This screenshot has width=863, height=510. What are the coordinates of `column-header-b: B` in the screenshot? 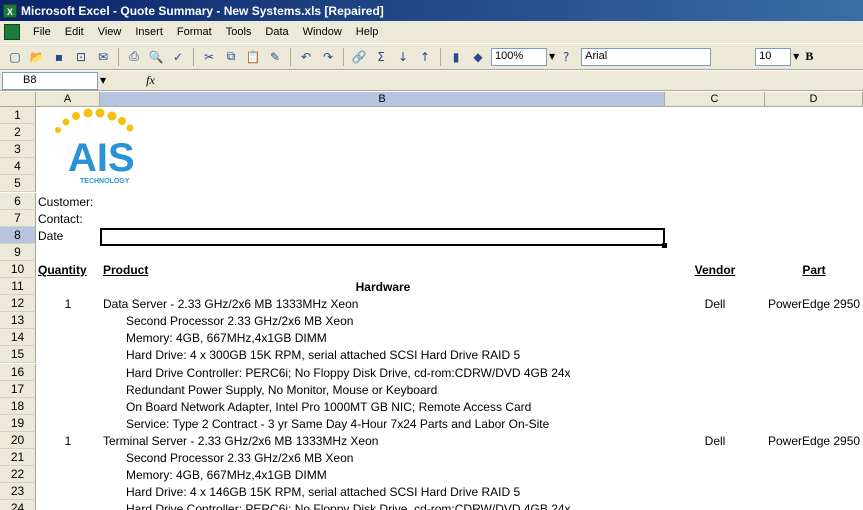 It's located at (382, 99).